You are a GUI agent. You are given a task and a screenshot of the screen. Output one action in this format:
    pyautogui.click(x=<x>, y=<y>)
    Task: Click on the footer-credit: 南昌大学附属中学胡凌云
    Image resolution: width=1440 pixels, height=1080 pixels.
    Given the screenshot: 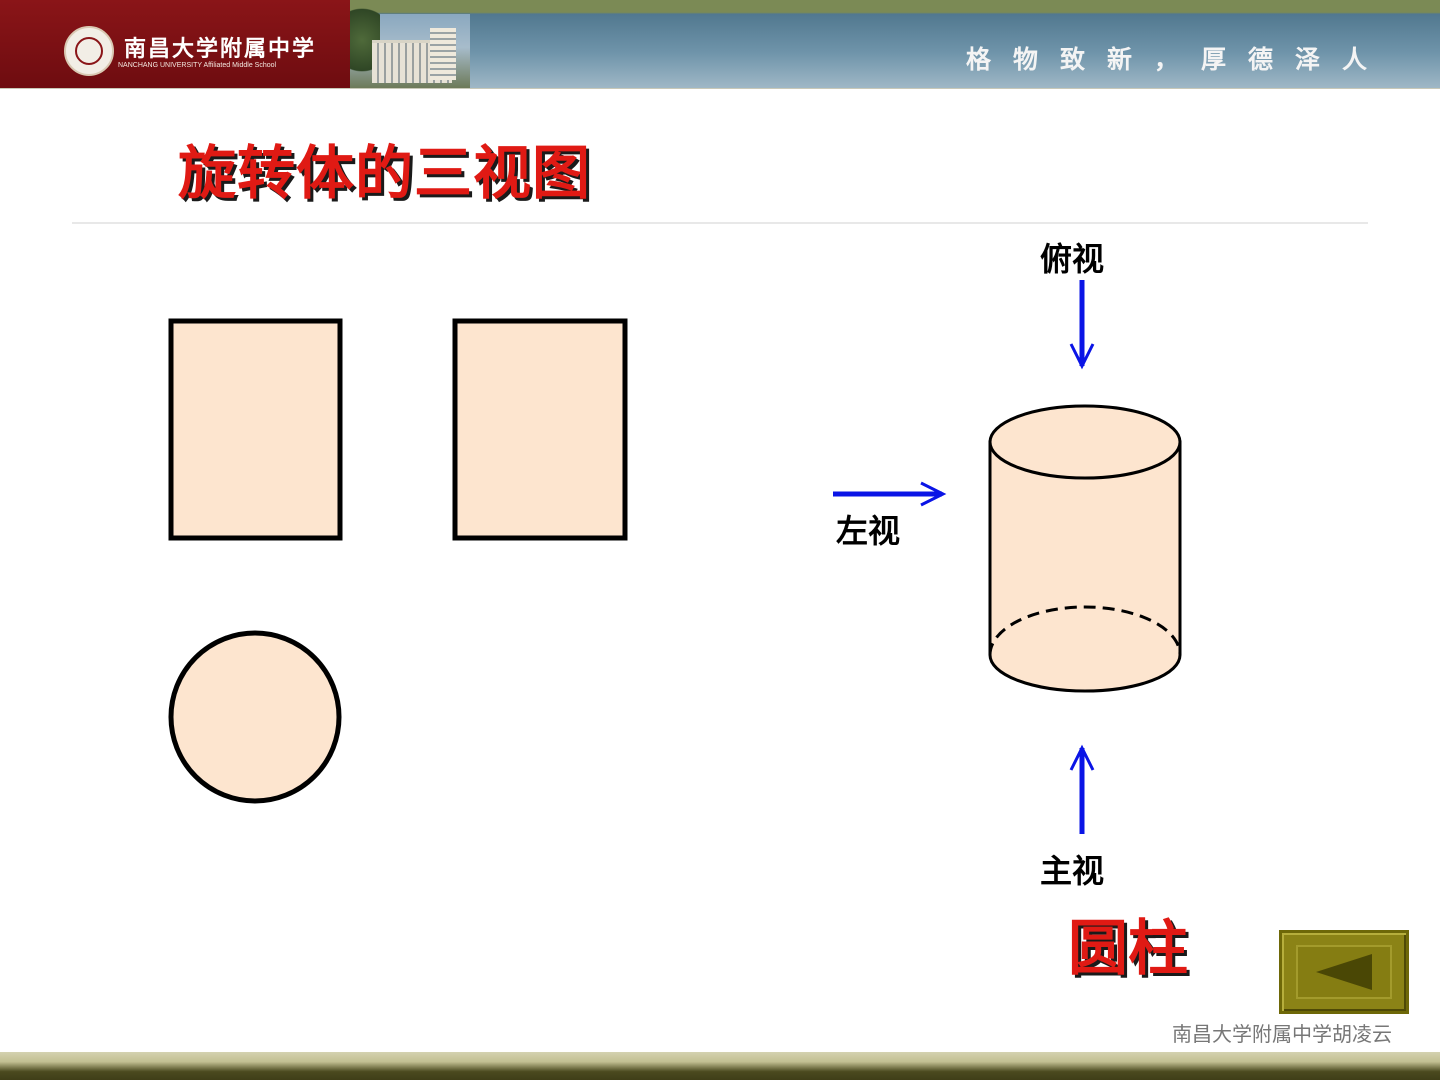 What is the action you would take?
    pyautogui.click(x=1282, y=1034)
    